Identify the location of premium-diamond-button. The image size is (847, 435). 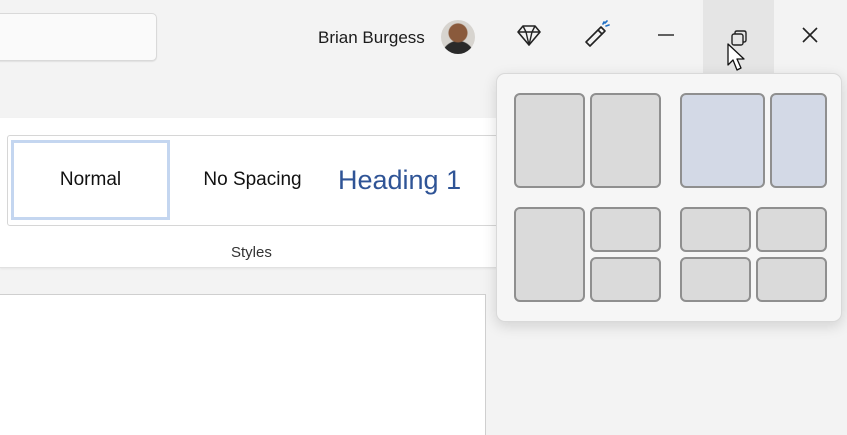
(529, 35).